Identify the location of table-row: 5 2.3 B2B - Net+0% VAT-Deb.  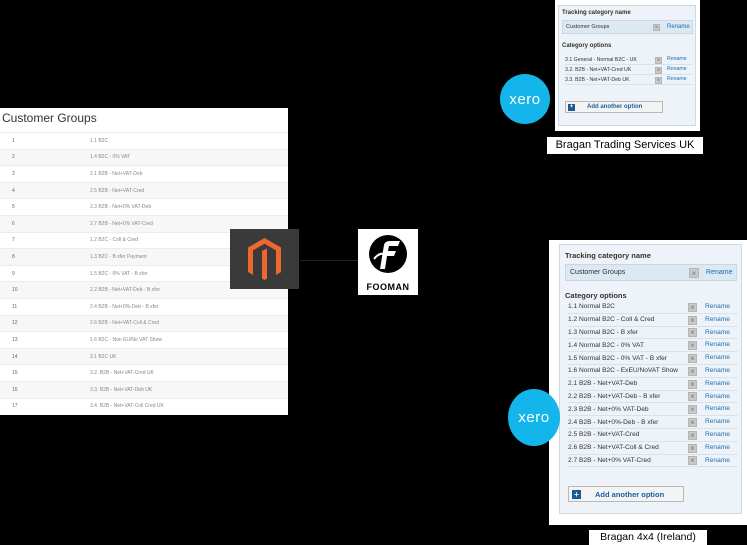
(144, 206).